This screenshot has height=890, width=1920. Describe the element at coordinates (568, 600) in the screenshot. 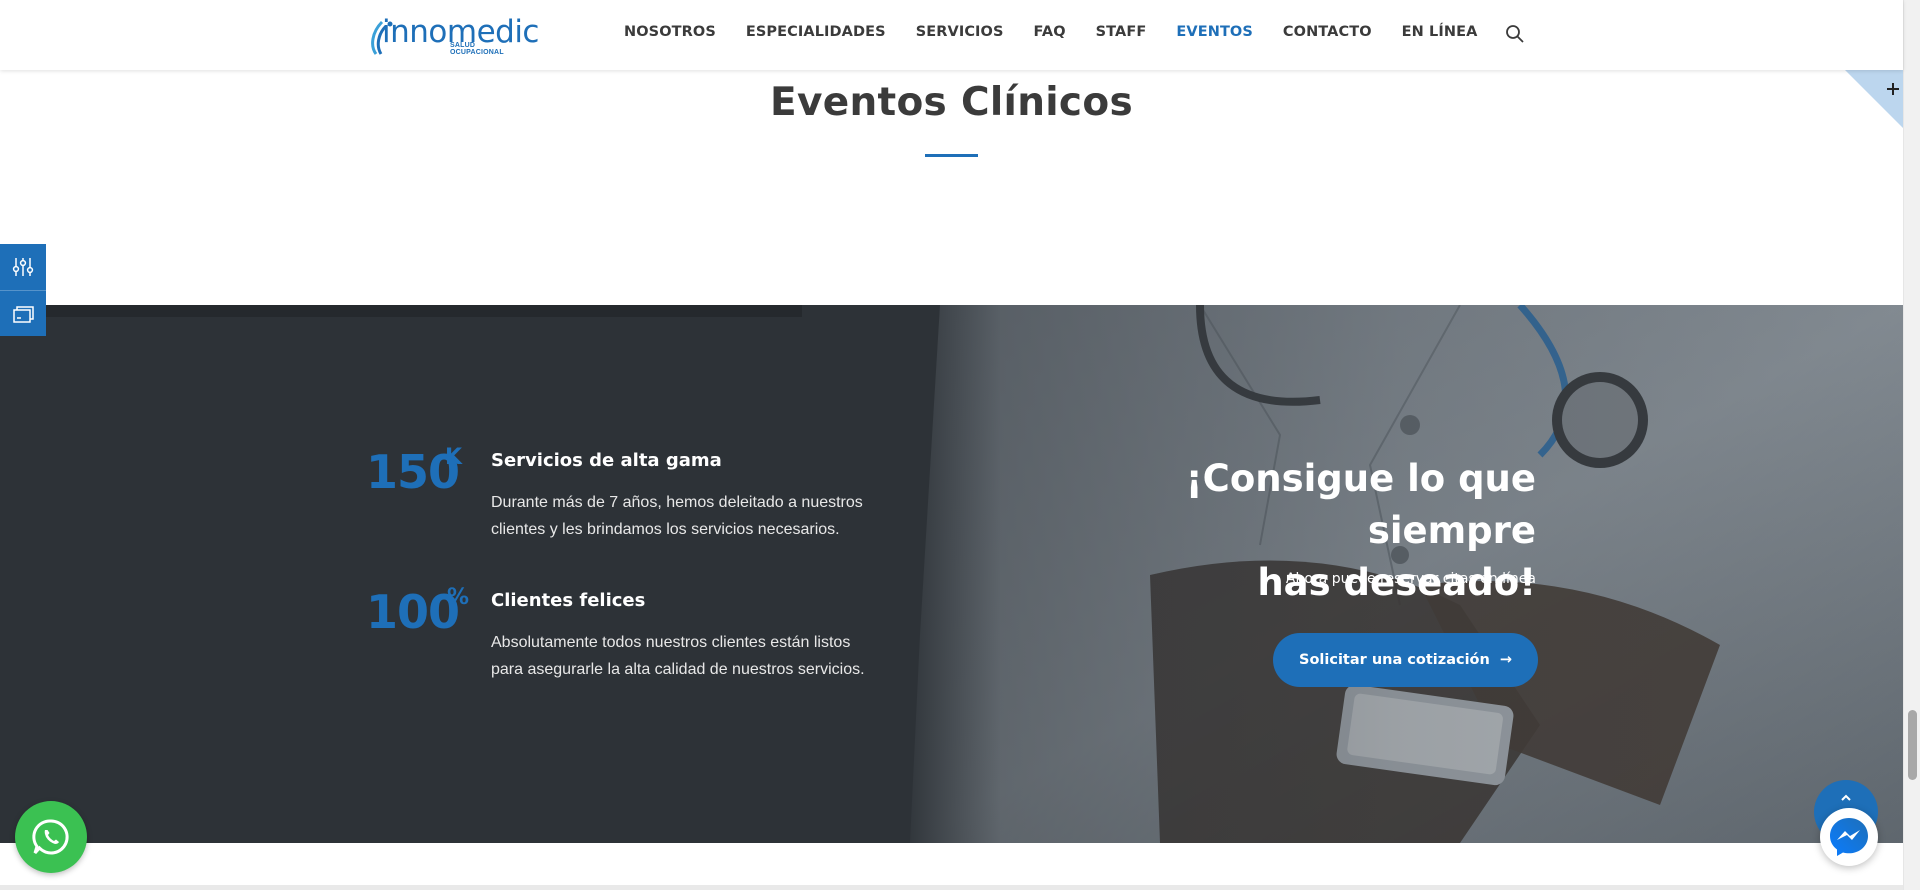

I see `stat-title: Clientes felices` at that location.